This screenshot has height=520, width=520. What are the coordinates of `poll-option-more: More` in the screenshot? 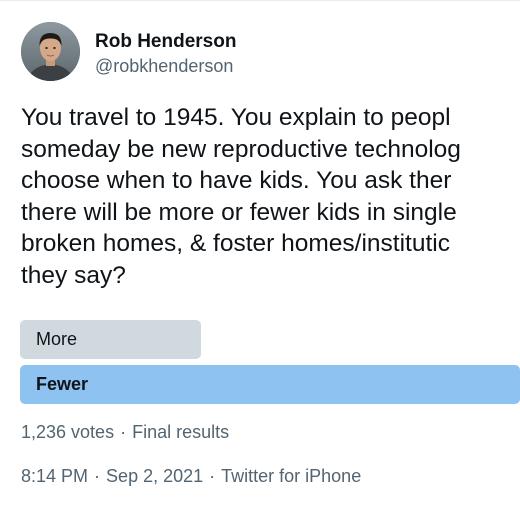 It's located at (110, 339).